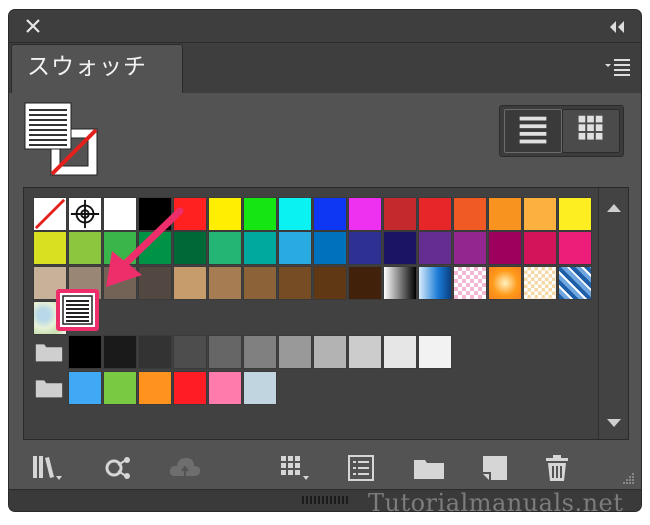 The width and height of the screenshot is (650, 525). What do you see at coordinates (590, 127) in the screenshot?
I see `grid-view-icon` at bounding box center [590, 127].